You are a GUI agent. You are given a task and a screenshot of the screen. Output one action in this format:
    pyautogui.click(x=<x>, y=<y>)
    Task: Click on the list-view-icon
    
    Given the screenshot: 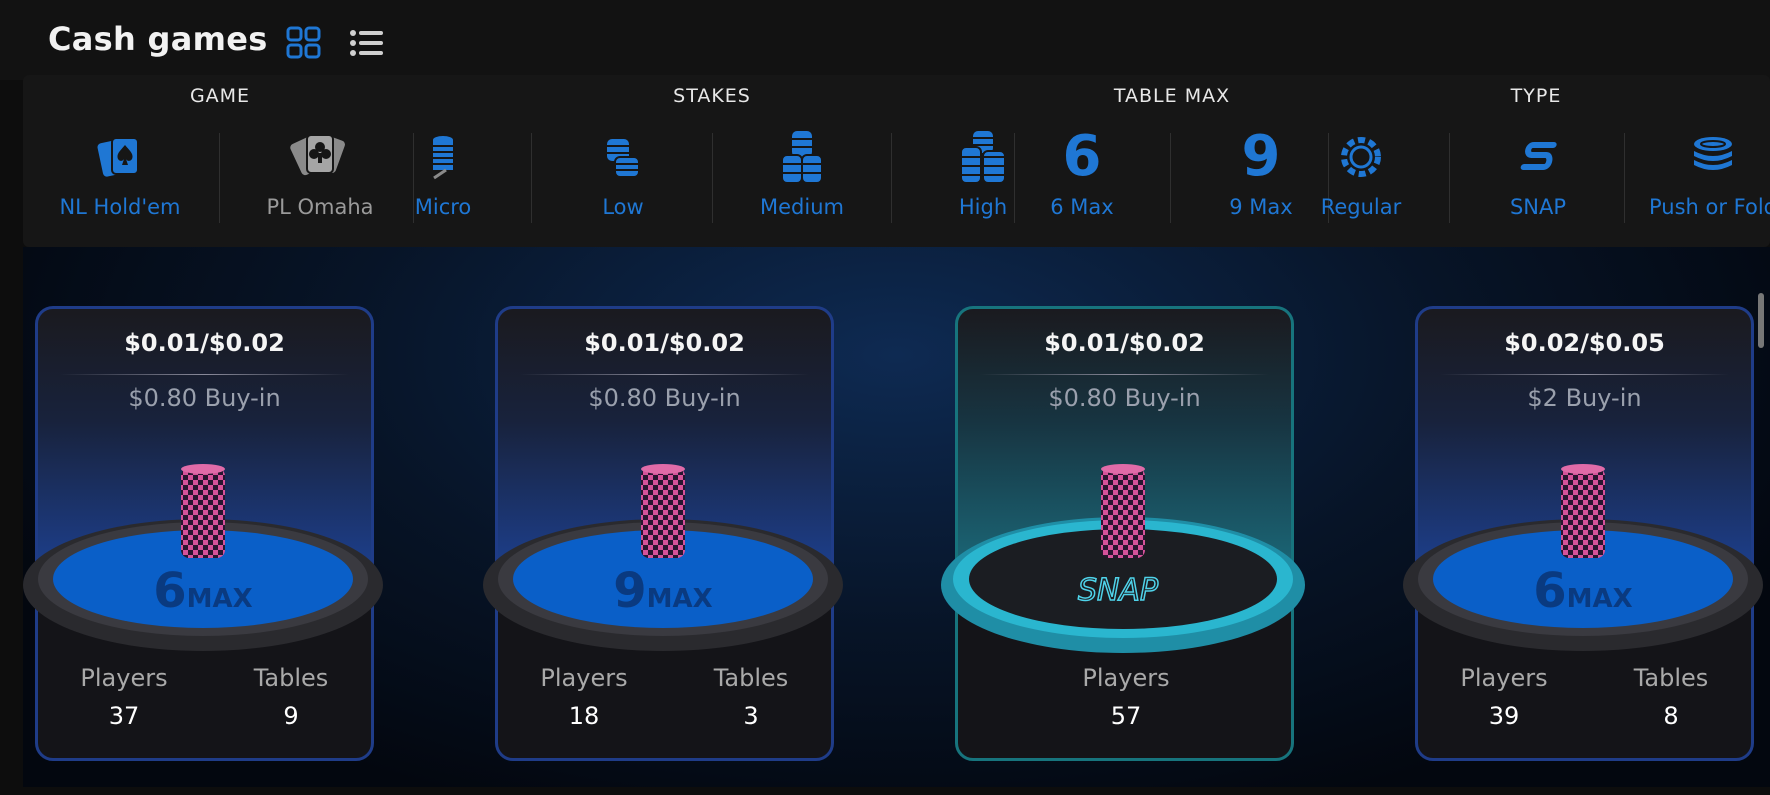 What is the action you would take?
    pyautogui.click(x=367, y=43)
    